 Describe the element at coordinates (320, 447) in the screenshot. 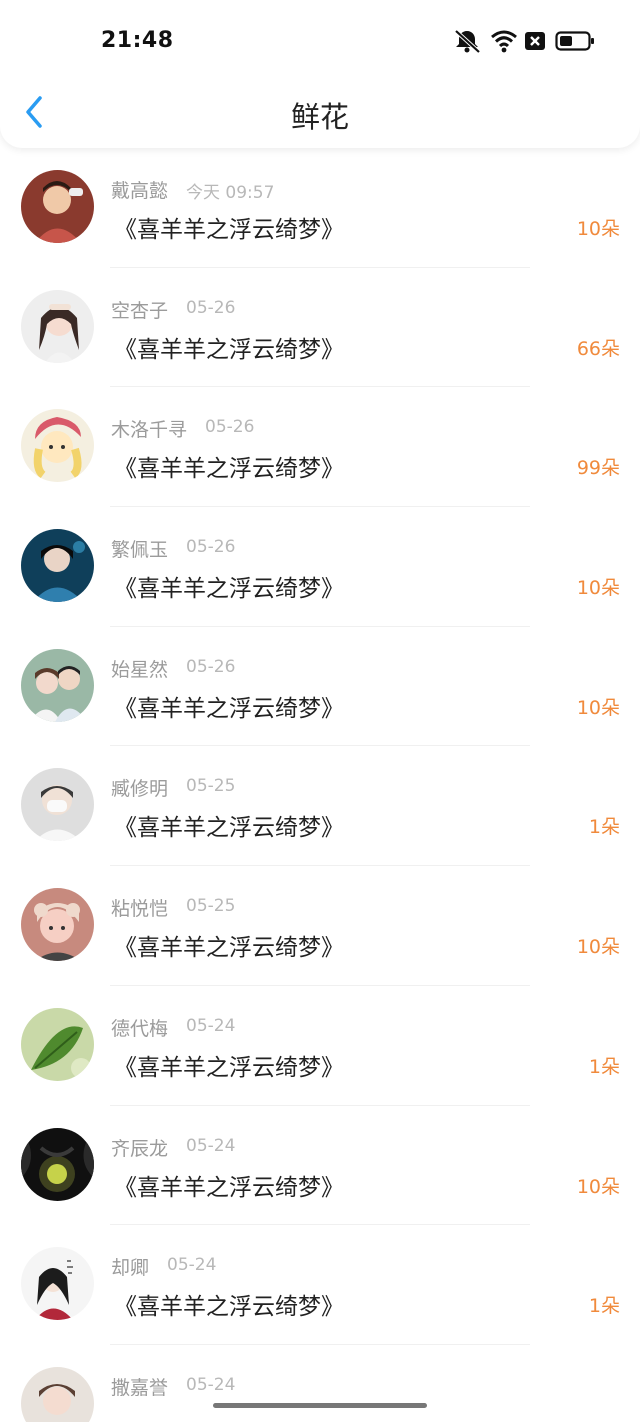

I see `flower-record-row: 木洛千寻 05-26 《喜羊羊之浮云绮梦》 99朵` at that location.